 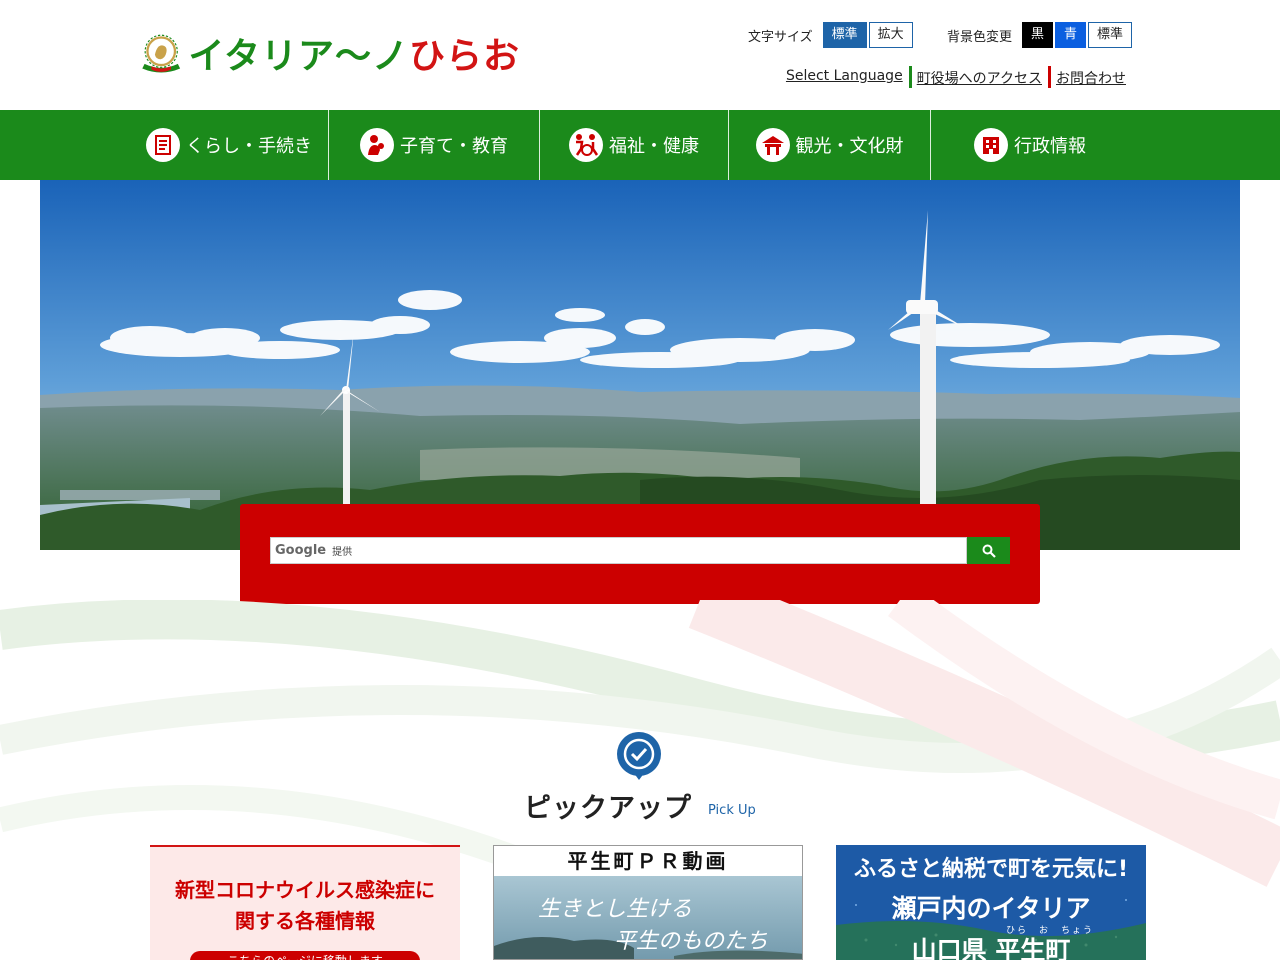 I want to click on nav-item-welfare: 福祉・健康, so click(x=634, y=145).